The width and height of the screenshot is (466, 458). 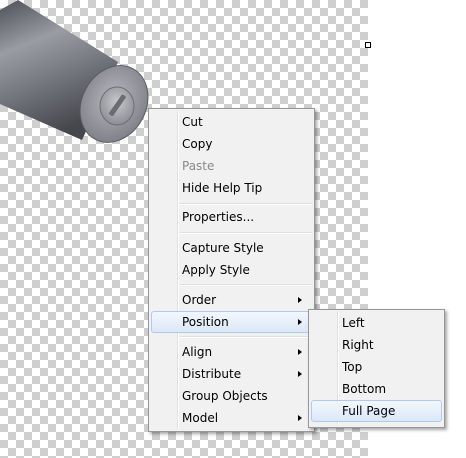 I want to click on menu-item-label: Left, so click(x=353, y=323).